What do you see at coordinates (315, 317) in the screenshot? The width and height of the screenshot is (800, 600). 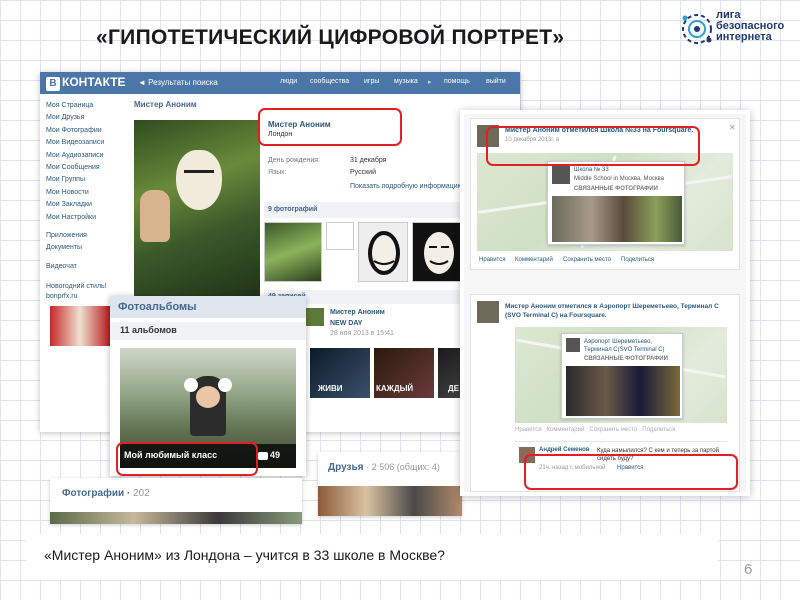 I see `wall-avatar` at bounding box center [315, 317].